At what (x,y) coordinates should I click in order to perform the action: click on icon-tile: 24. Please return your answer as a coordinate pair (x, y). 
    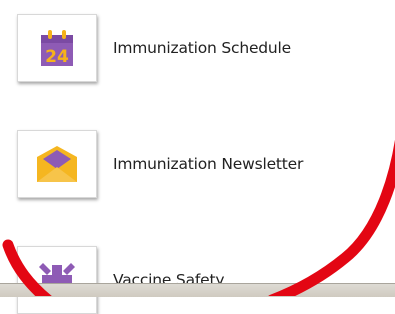
    Looking at the image, I should click on (57, 48).